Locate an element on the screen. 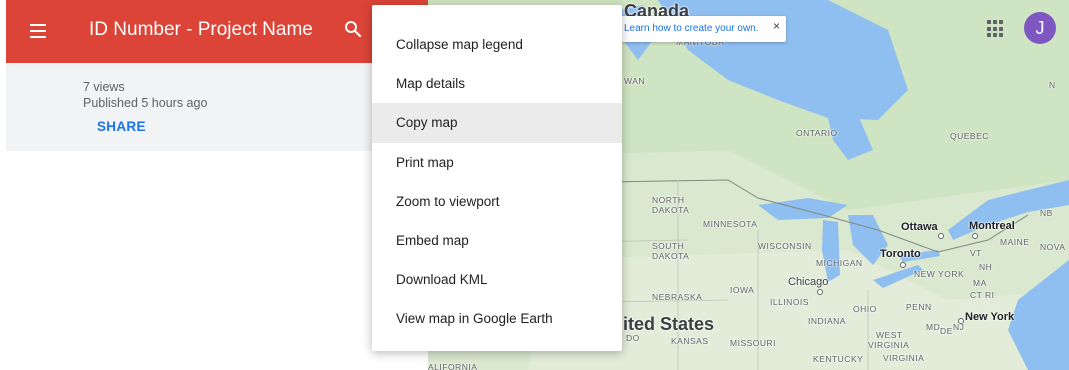 Image resolution: width=1069 pixels, height=370 pixels. menu-item-download-kml: Download KML is located at coordinates (497, 279).